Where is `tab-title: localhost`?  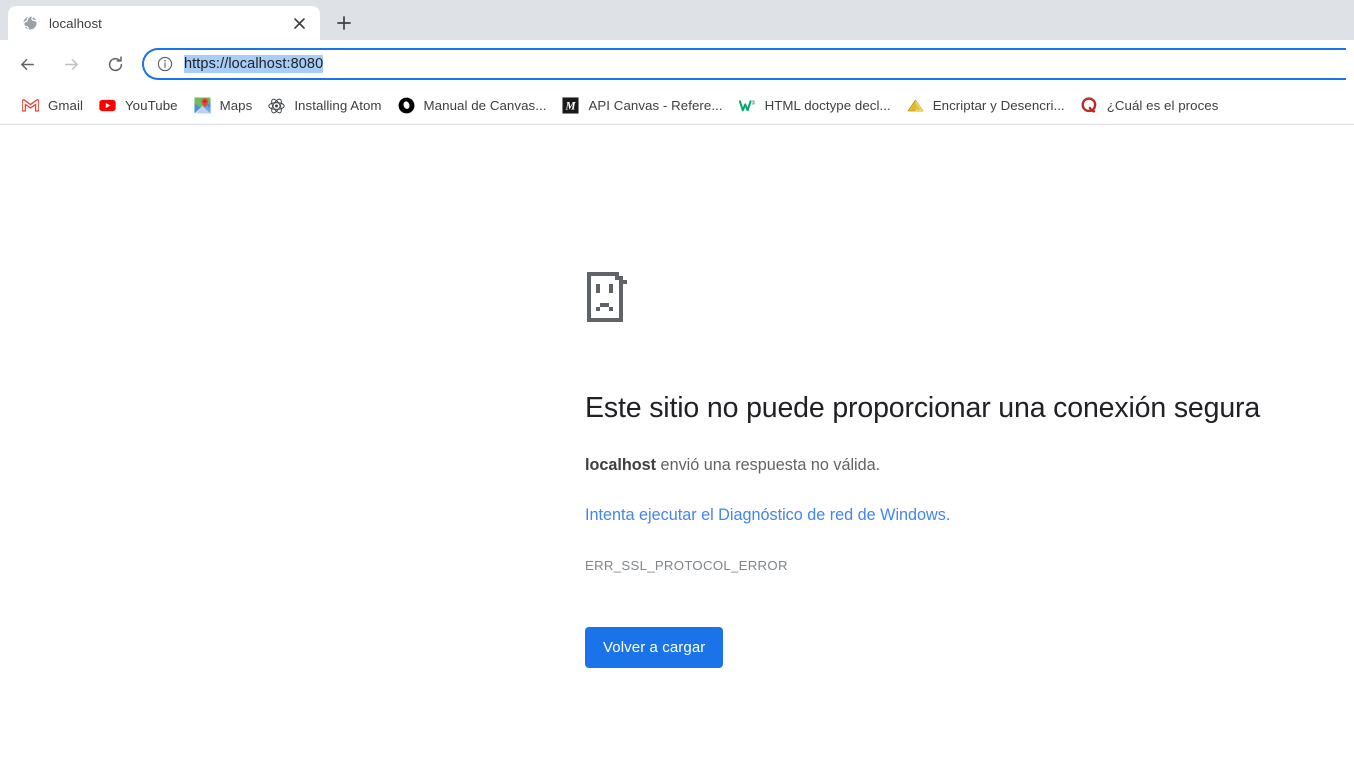 tab-title: localhost is located at coordinates (75, 23).